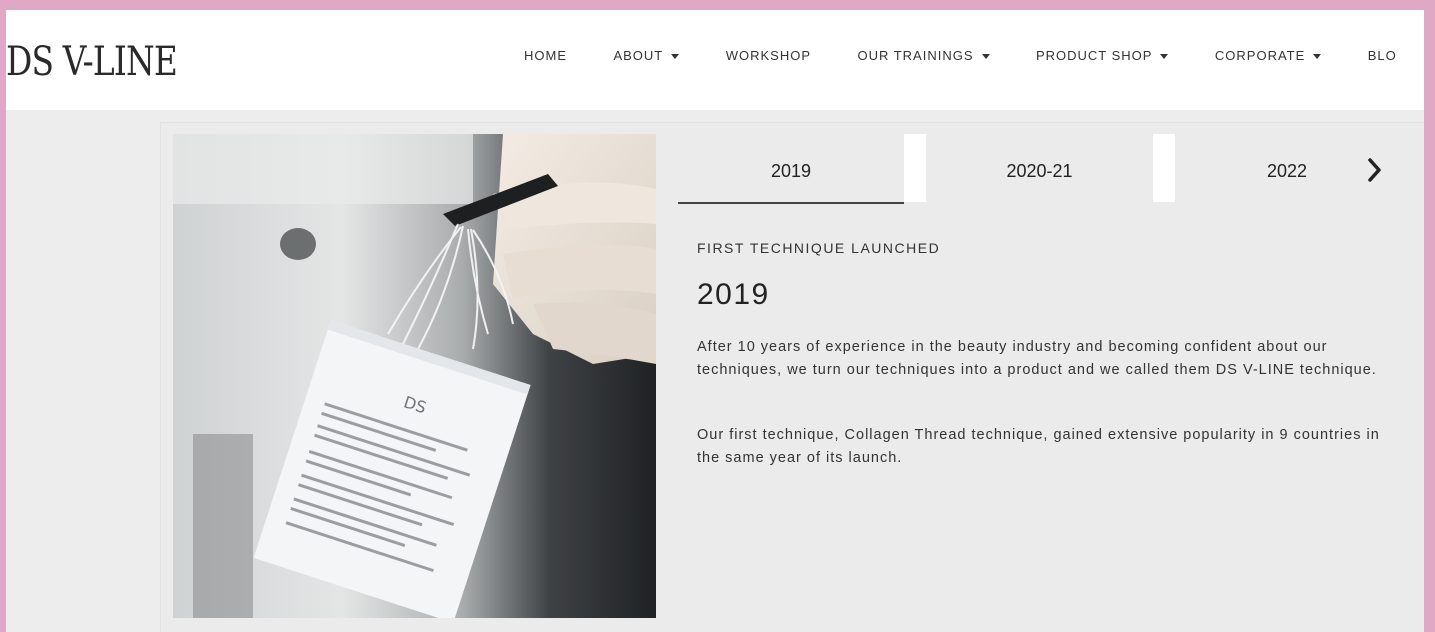  Describe the element at coordinates (92, 62) in the screenshot. I see `site-logo: DS V-LINE` at that location.